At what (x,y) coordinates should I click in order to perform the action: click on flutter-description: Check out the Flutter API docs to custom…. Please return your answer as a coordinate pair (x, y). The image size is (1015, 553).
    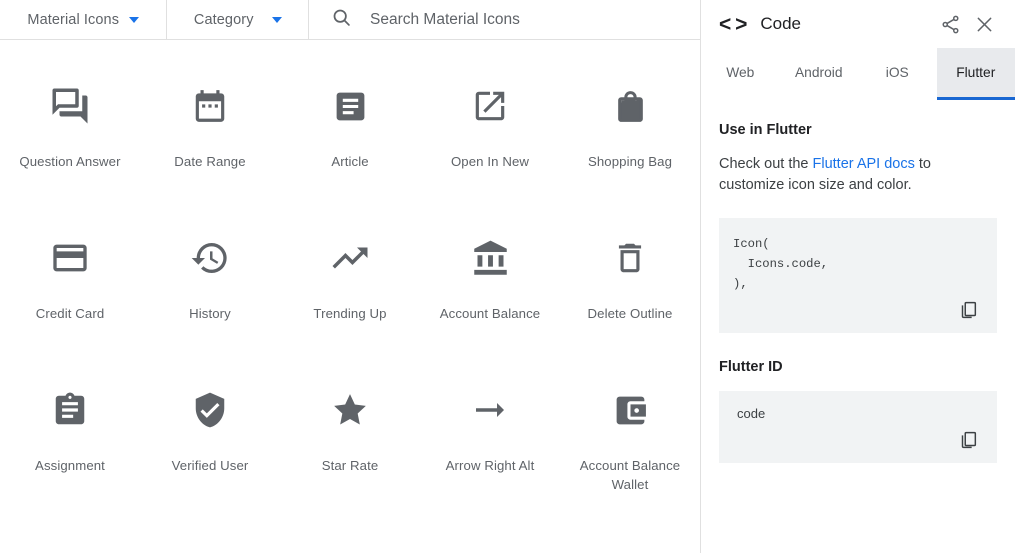
    Looking at the image, I should click on (858, 175).